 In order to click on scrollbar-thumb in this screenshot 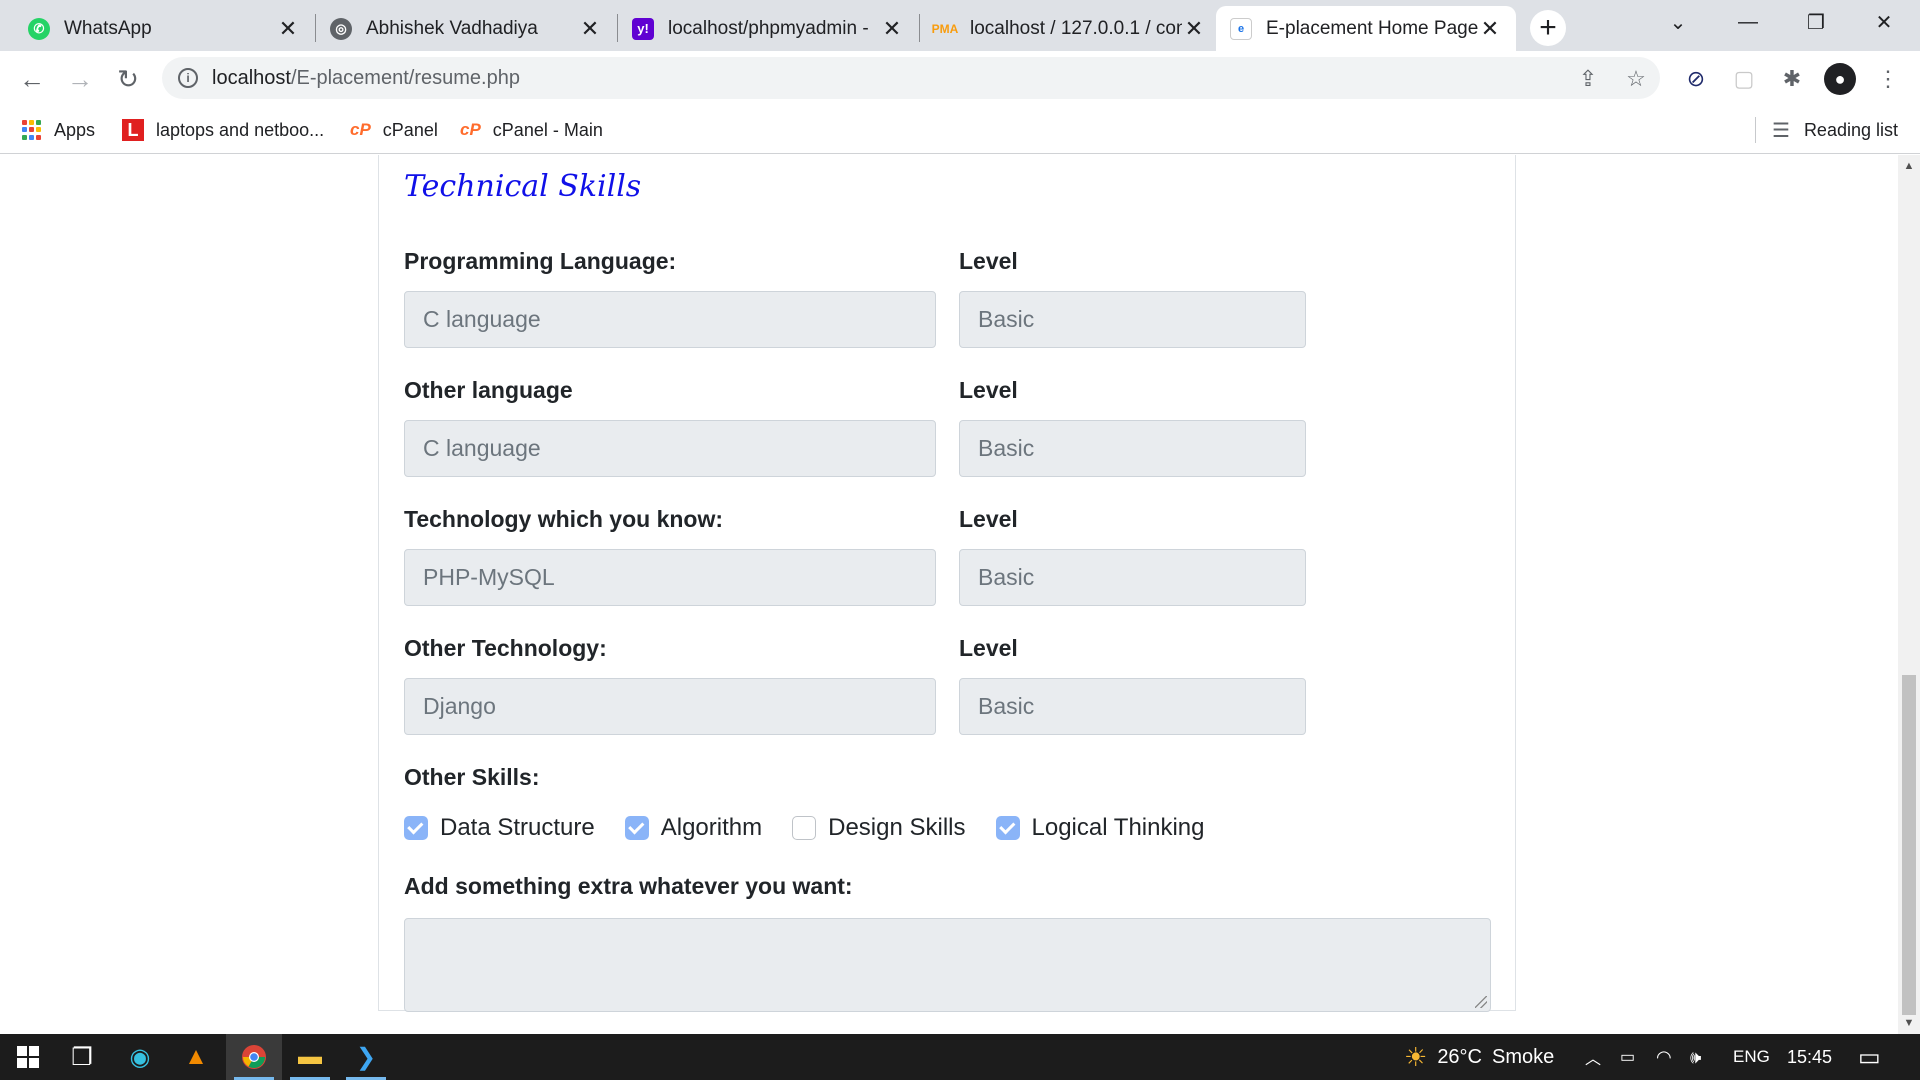, I will do `click(1909, 845)`.